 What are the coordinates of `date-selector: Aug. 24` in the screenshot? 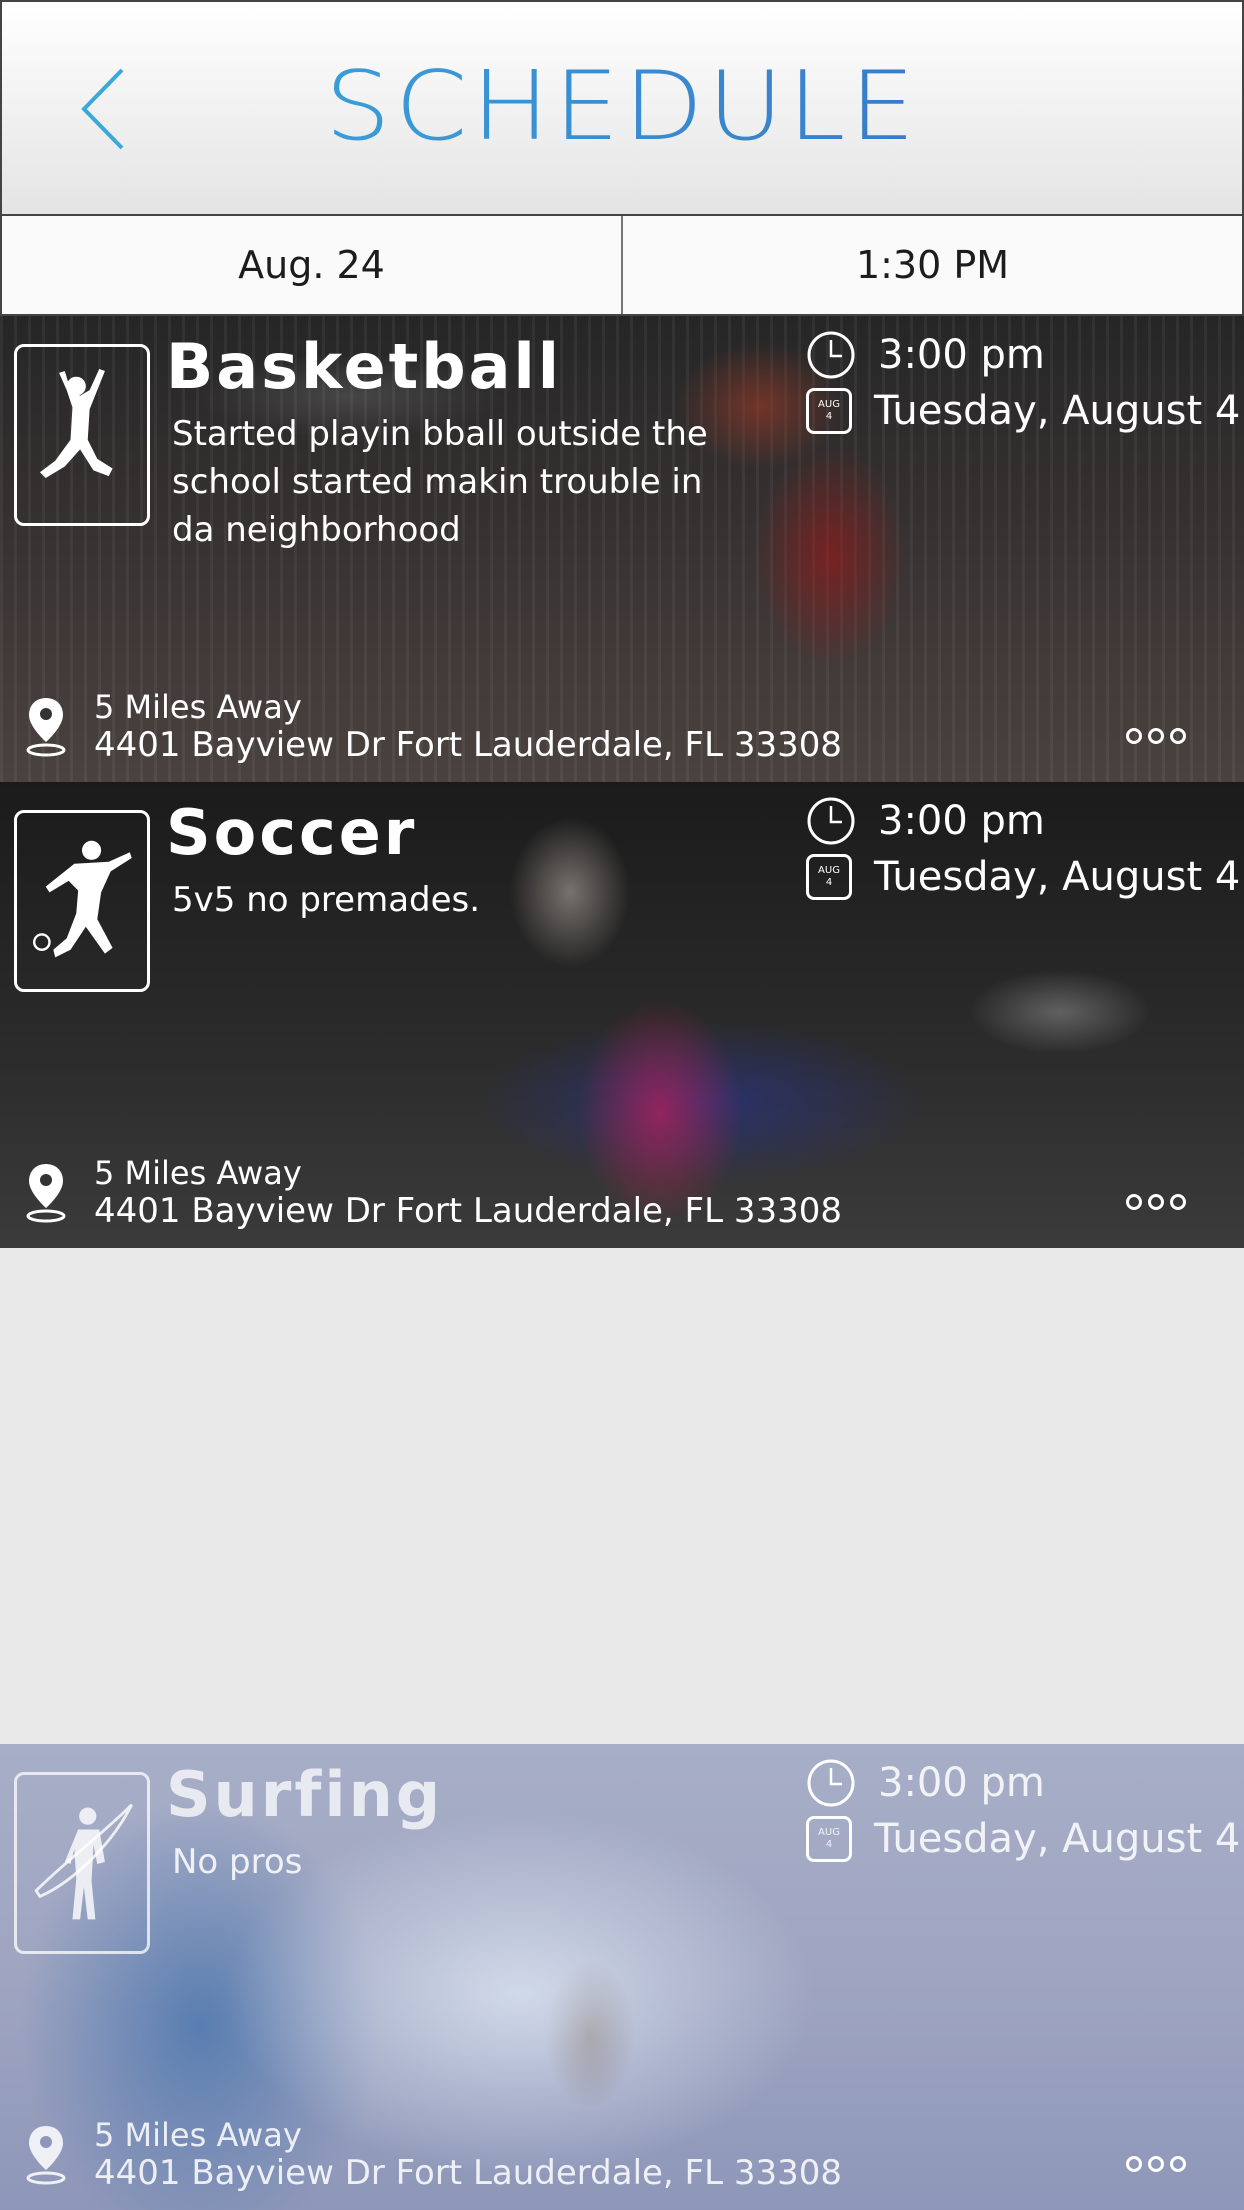 It's located at (311, 265).